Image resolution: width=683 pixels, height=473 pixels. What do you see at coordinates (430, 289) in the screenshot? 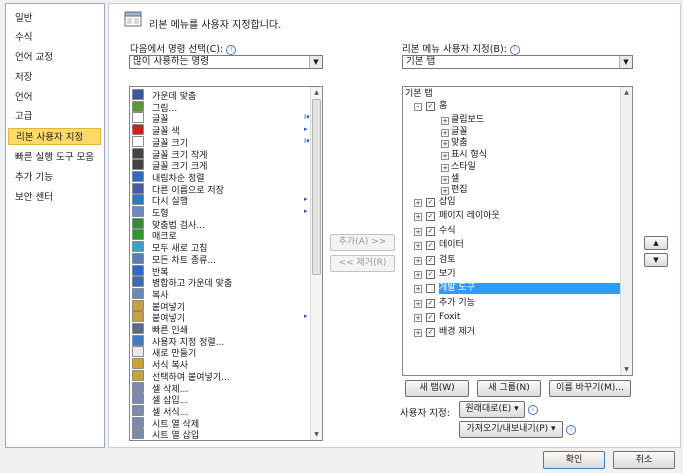
I see `tab-checkbox` at bounding box center [430, 289].